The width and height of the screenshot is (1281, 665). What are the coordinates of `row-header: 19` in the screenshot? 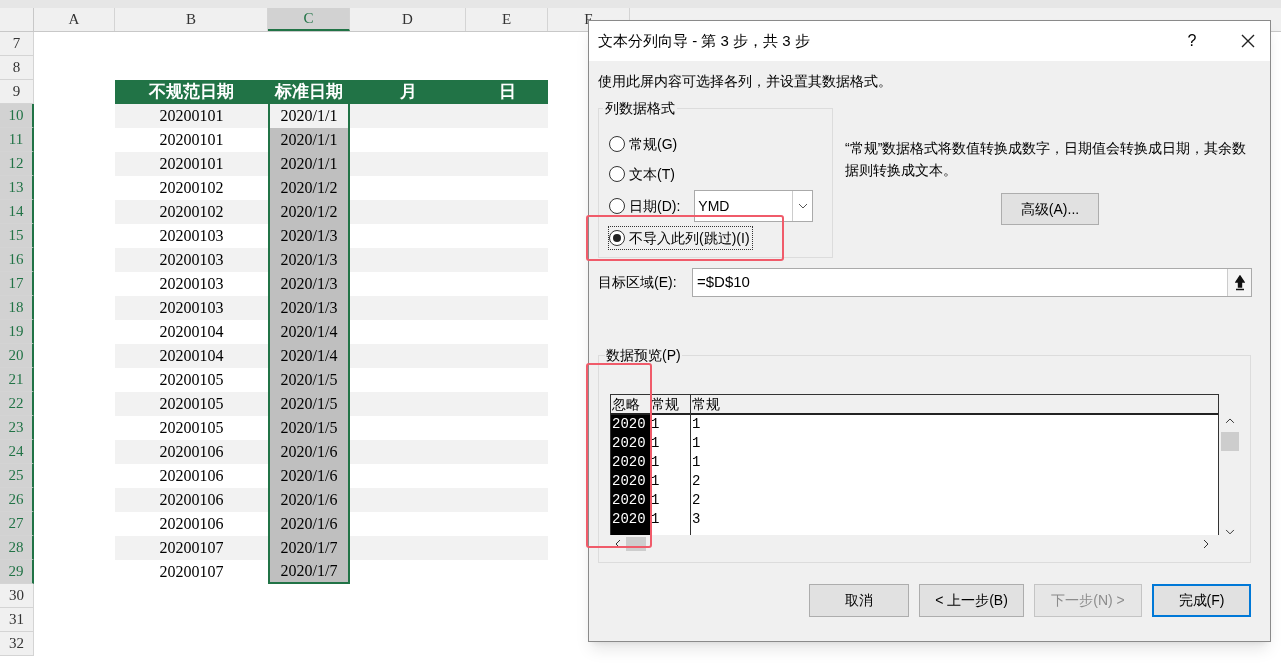 It's located at (17, 332).